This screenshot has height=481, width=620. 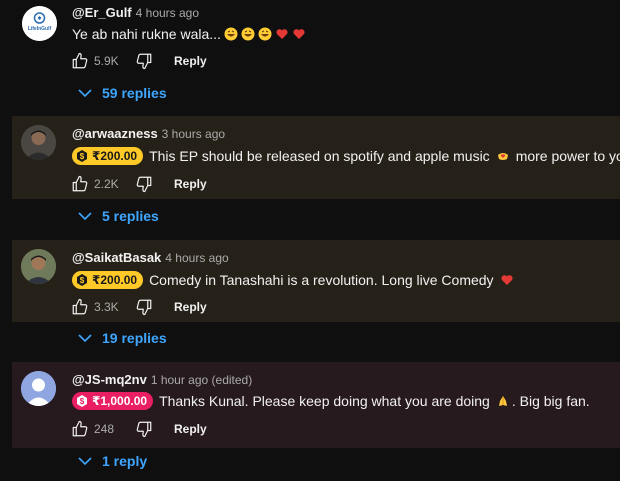 I want to click on lifeingulf-logo: LifeInGulf, so click(x=39, y=23).